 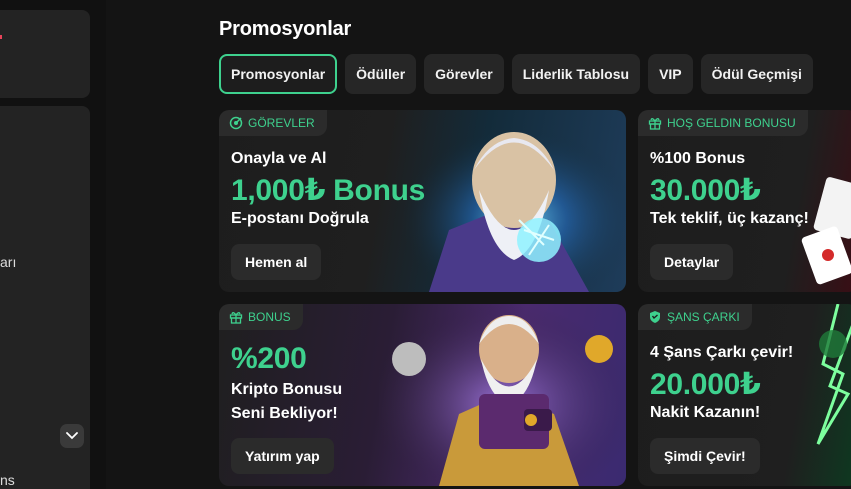 What do you see at coordinates (45, 54) in the screenshot?
I see `sidebar-card-top` at bounding box center [45, 54].